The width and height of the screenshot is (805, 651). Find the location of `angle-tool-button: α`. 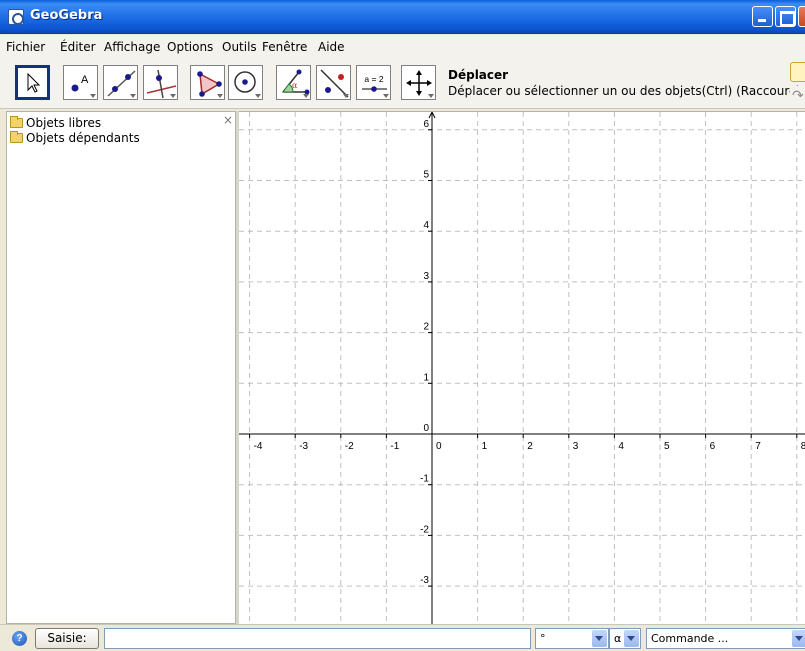

angle-tool-button: α is located at coordinates (293, 82).